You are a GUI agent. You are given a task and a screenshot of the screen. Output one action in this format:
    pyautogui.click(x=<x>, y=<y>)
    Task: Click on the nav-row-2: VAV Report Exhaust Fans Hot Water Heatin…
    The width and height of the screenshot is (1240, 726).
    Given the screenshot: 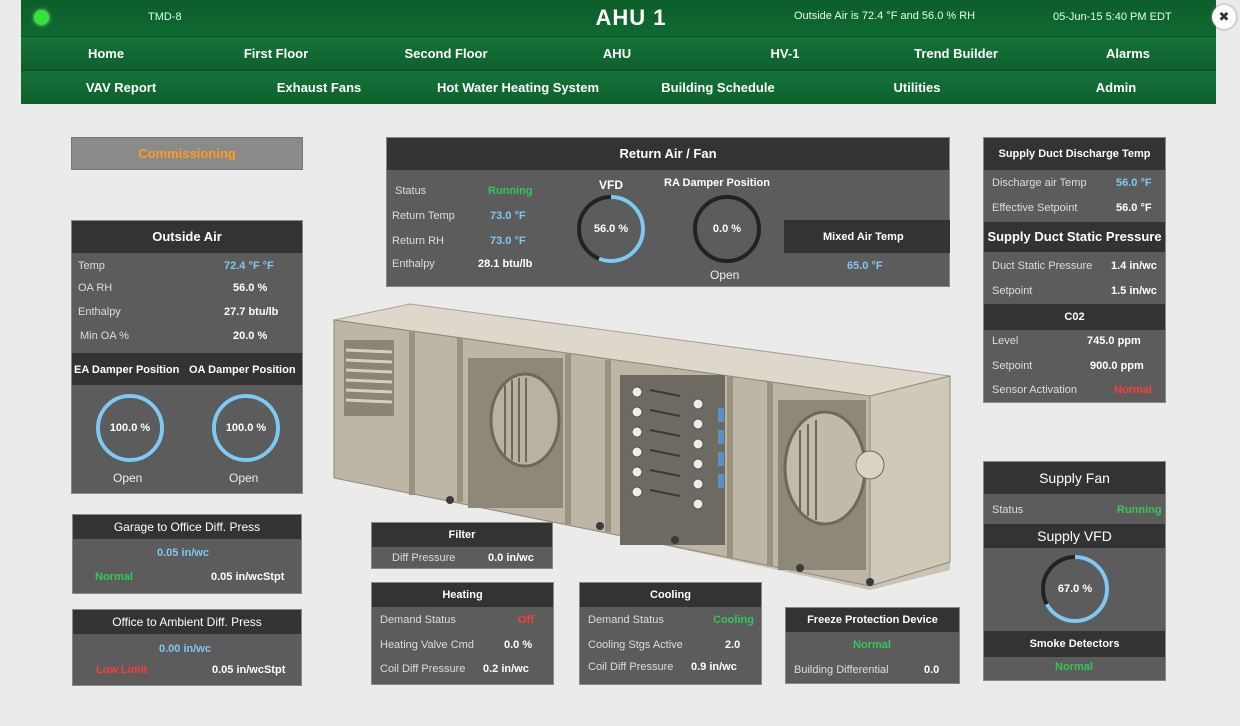 What is the action you would take?
    pyautogui.click(x=618, y=87)
    